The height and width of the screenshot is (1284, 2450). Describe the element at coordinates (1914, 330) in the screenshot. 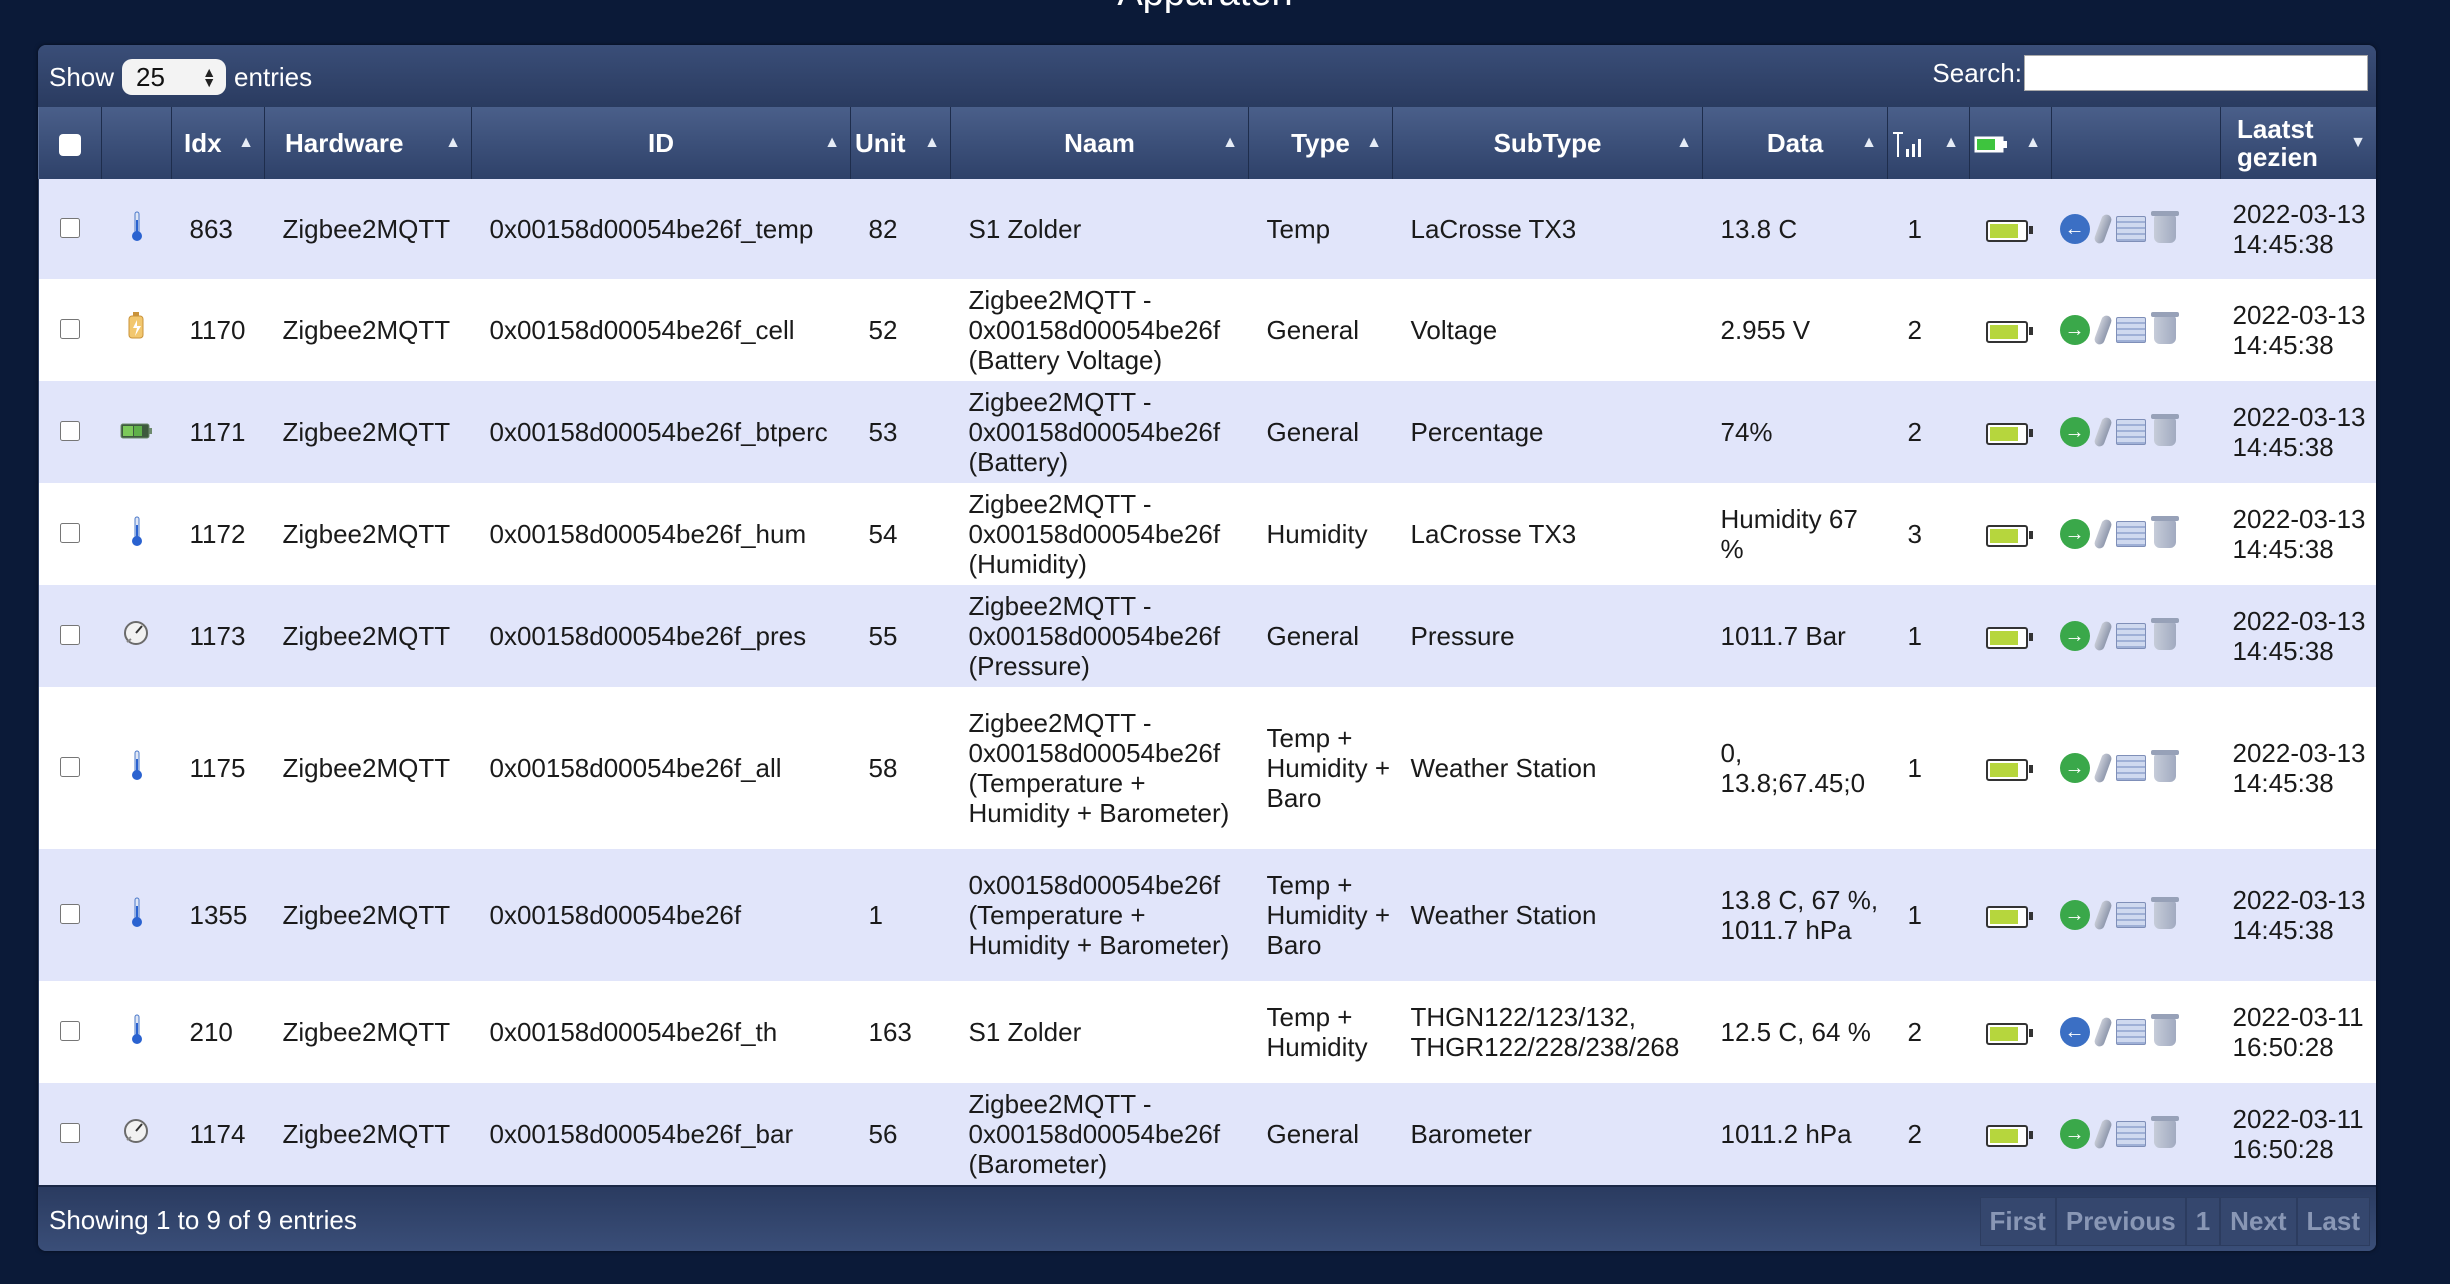

I see `signal-cell: 2` at that location.